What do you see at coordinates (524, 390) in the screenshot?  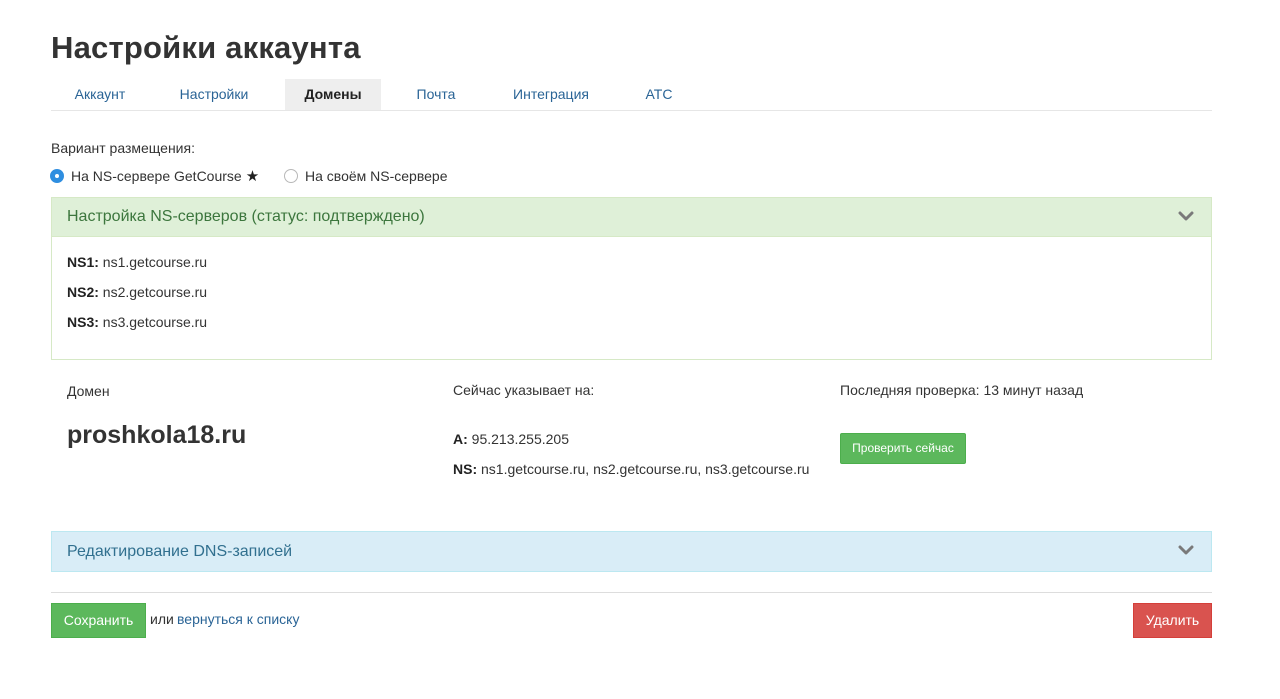 I see `points-to-label: Сейчас указывает на:` at bounding box center [524, 390].